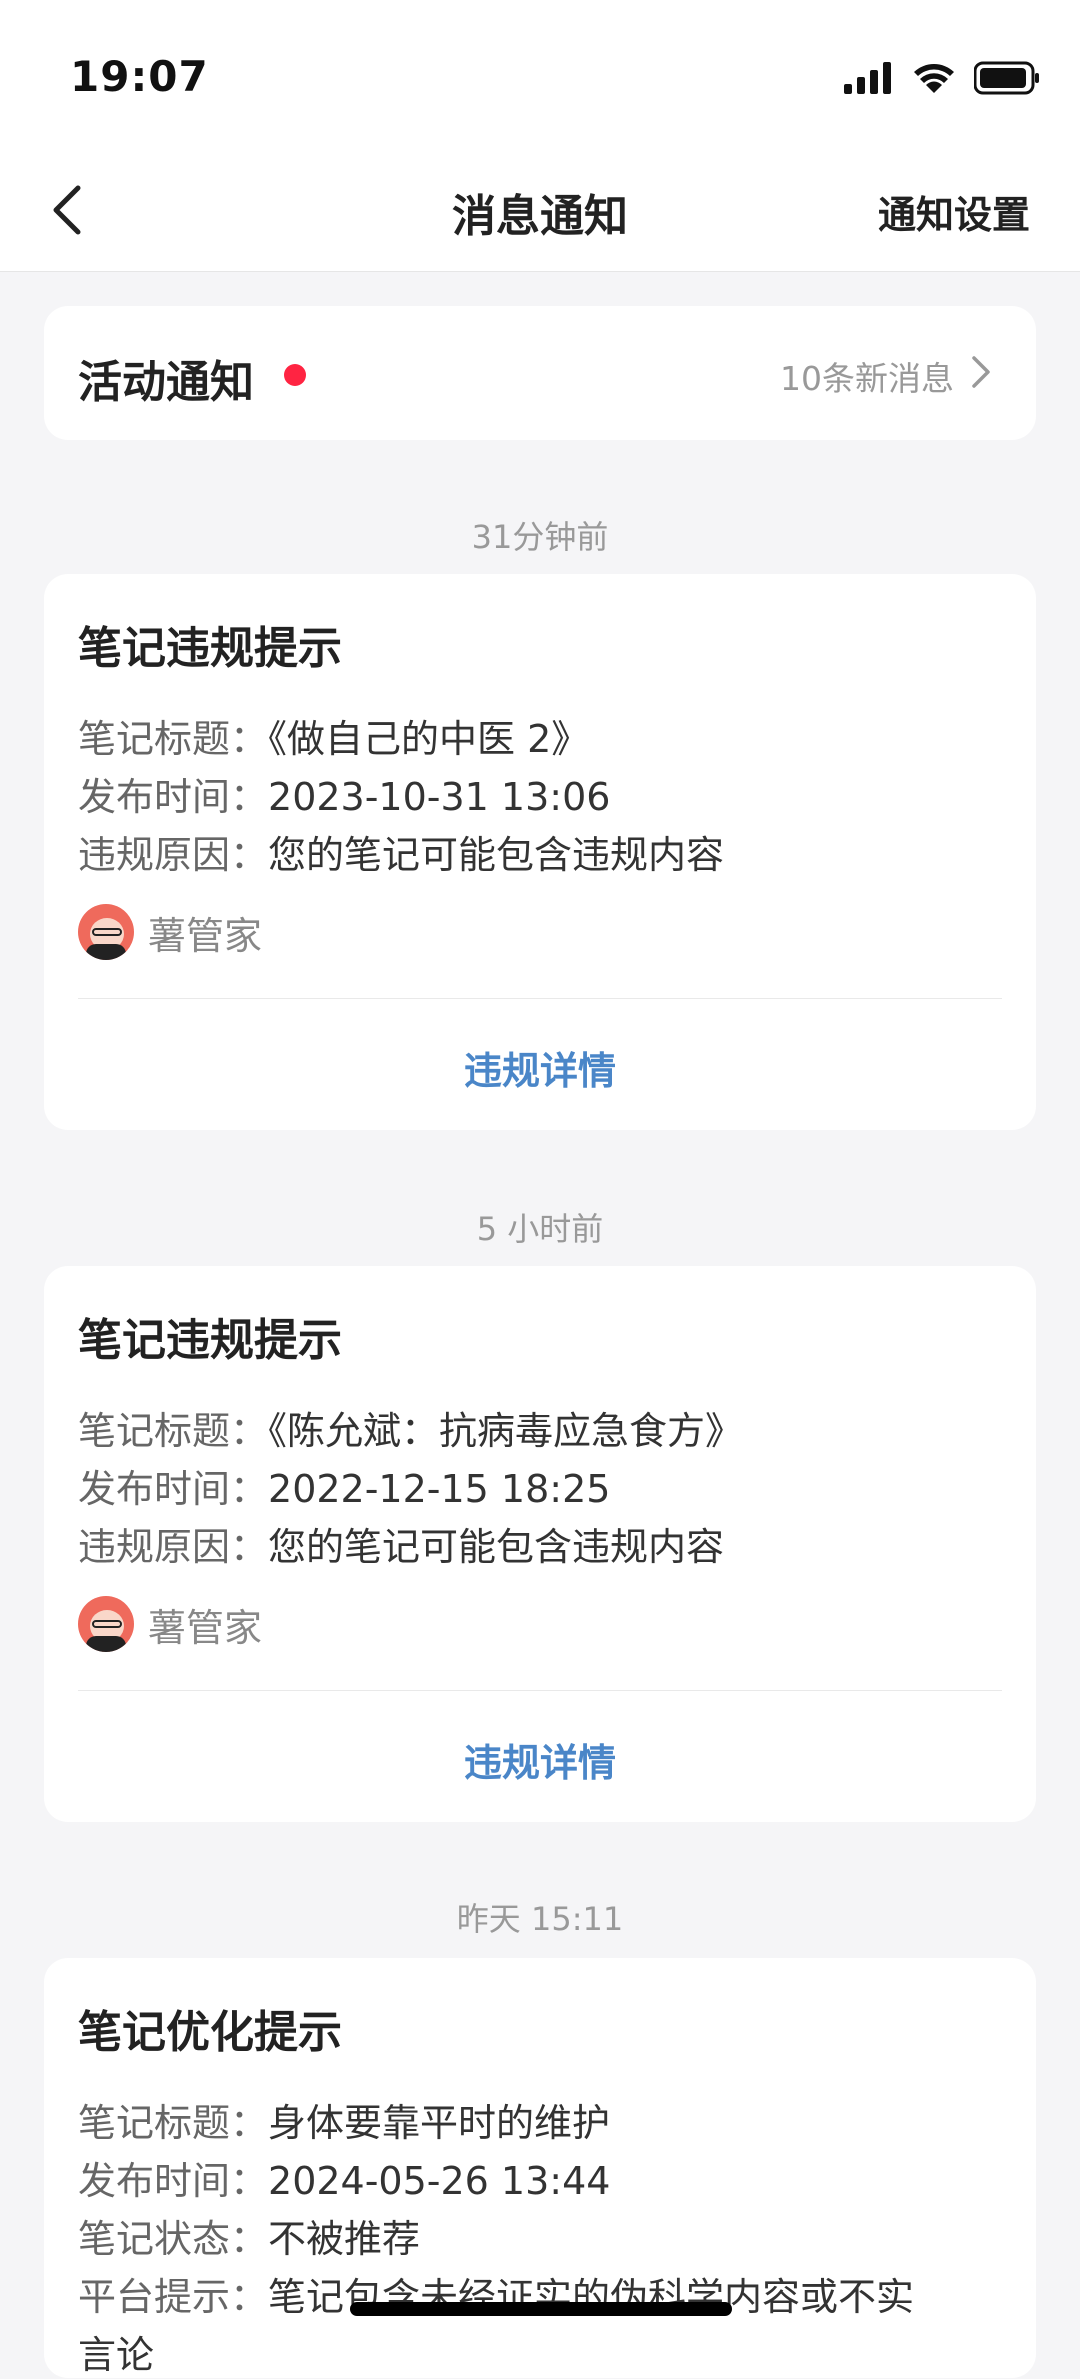 The image size is (1080, 2379). I want to click on status-time: 19:07, so click(139, 76).